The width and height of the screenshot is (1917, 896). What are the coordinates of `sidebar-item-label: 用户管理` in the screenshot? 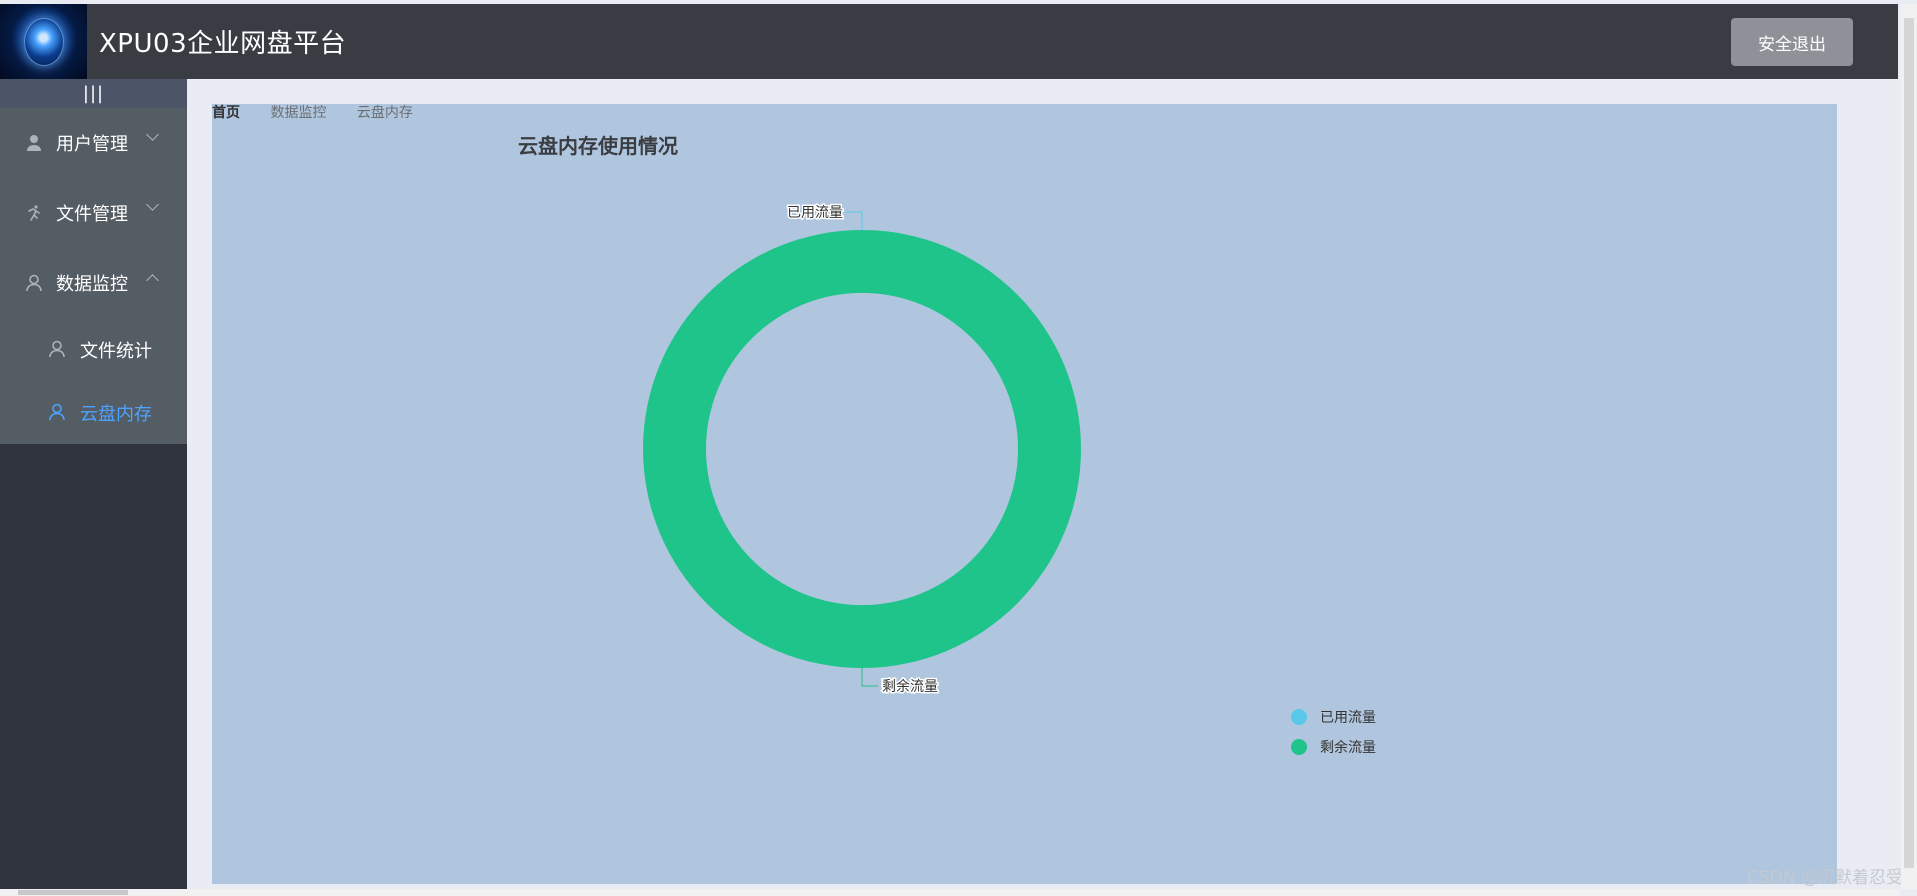 It's located at (92, 144).